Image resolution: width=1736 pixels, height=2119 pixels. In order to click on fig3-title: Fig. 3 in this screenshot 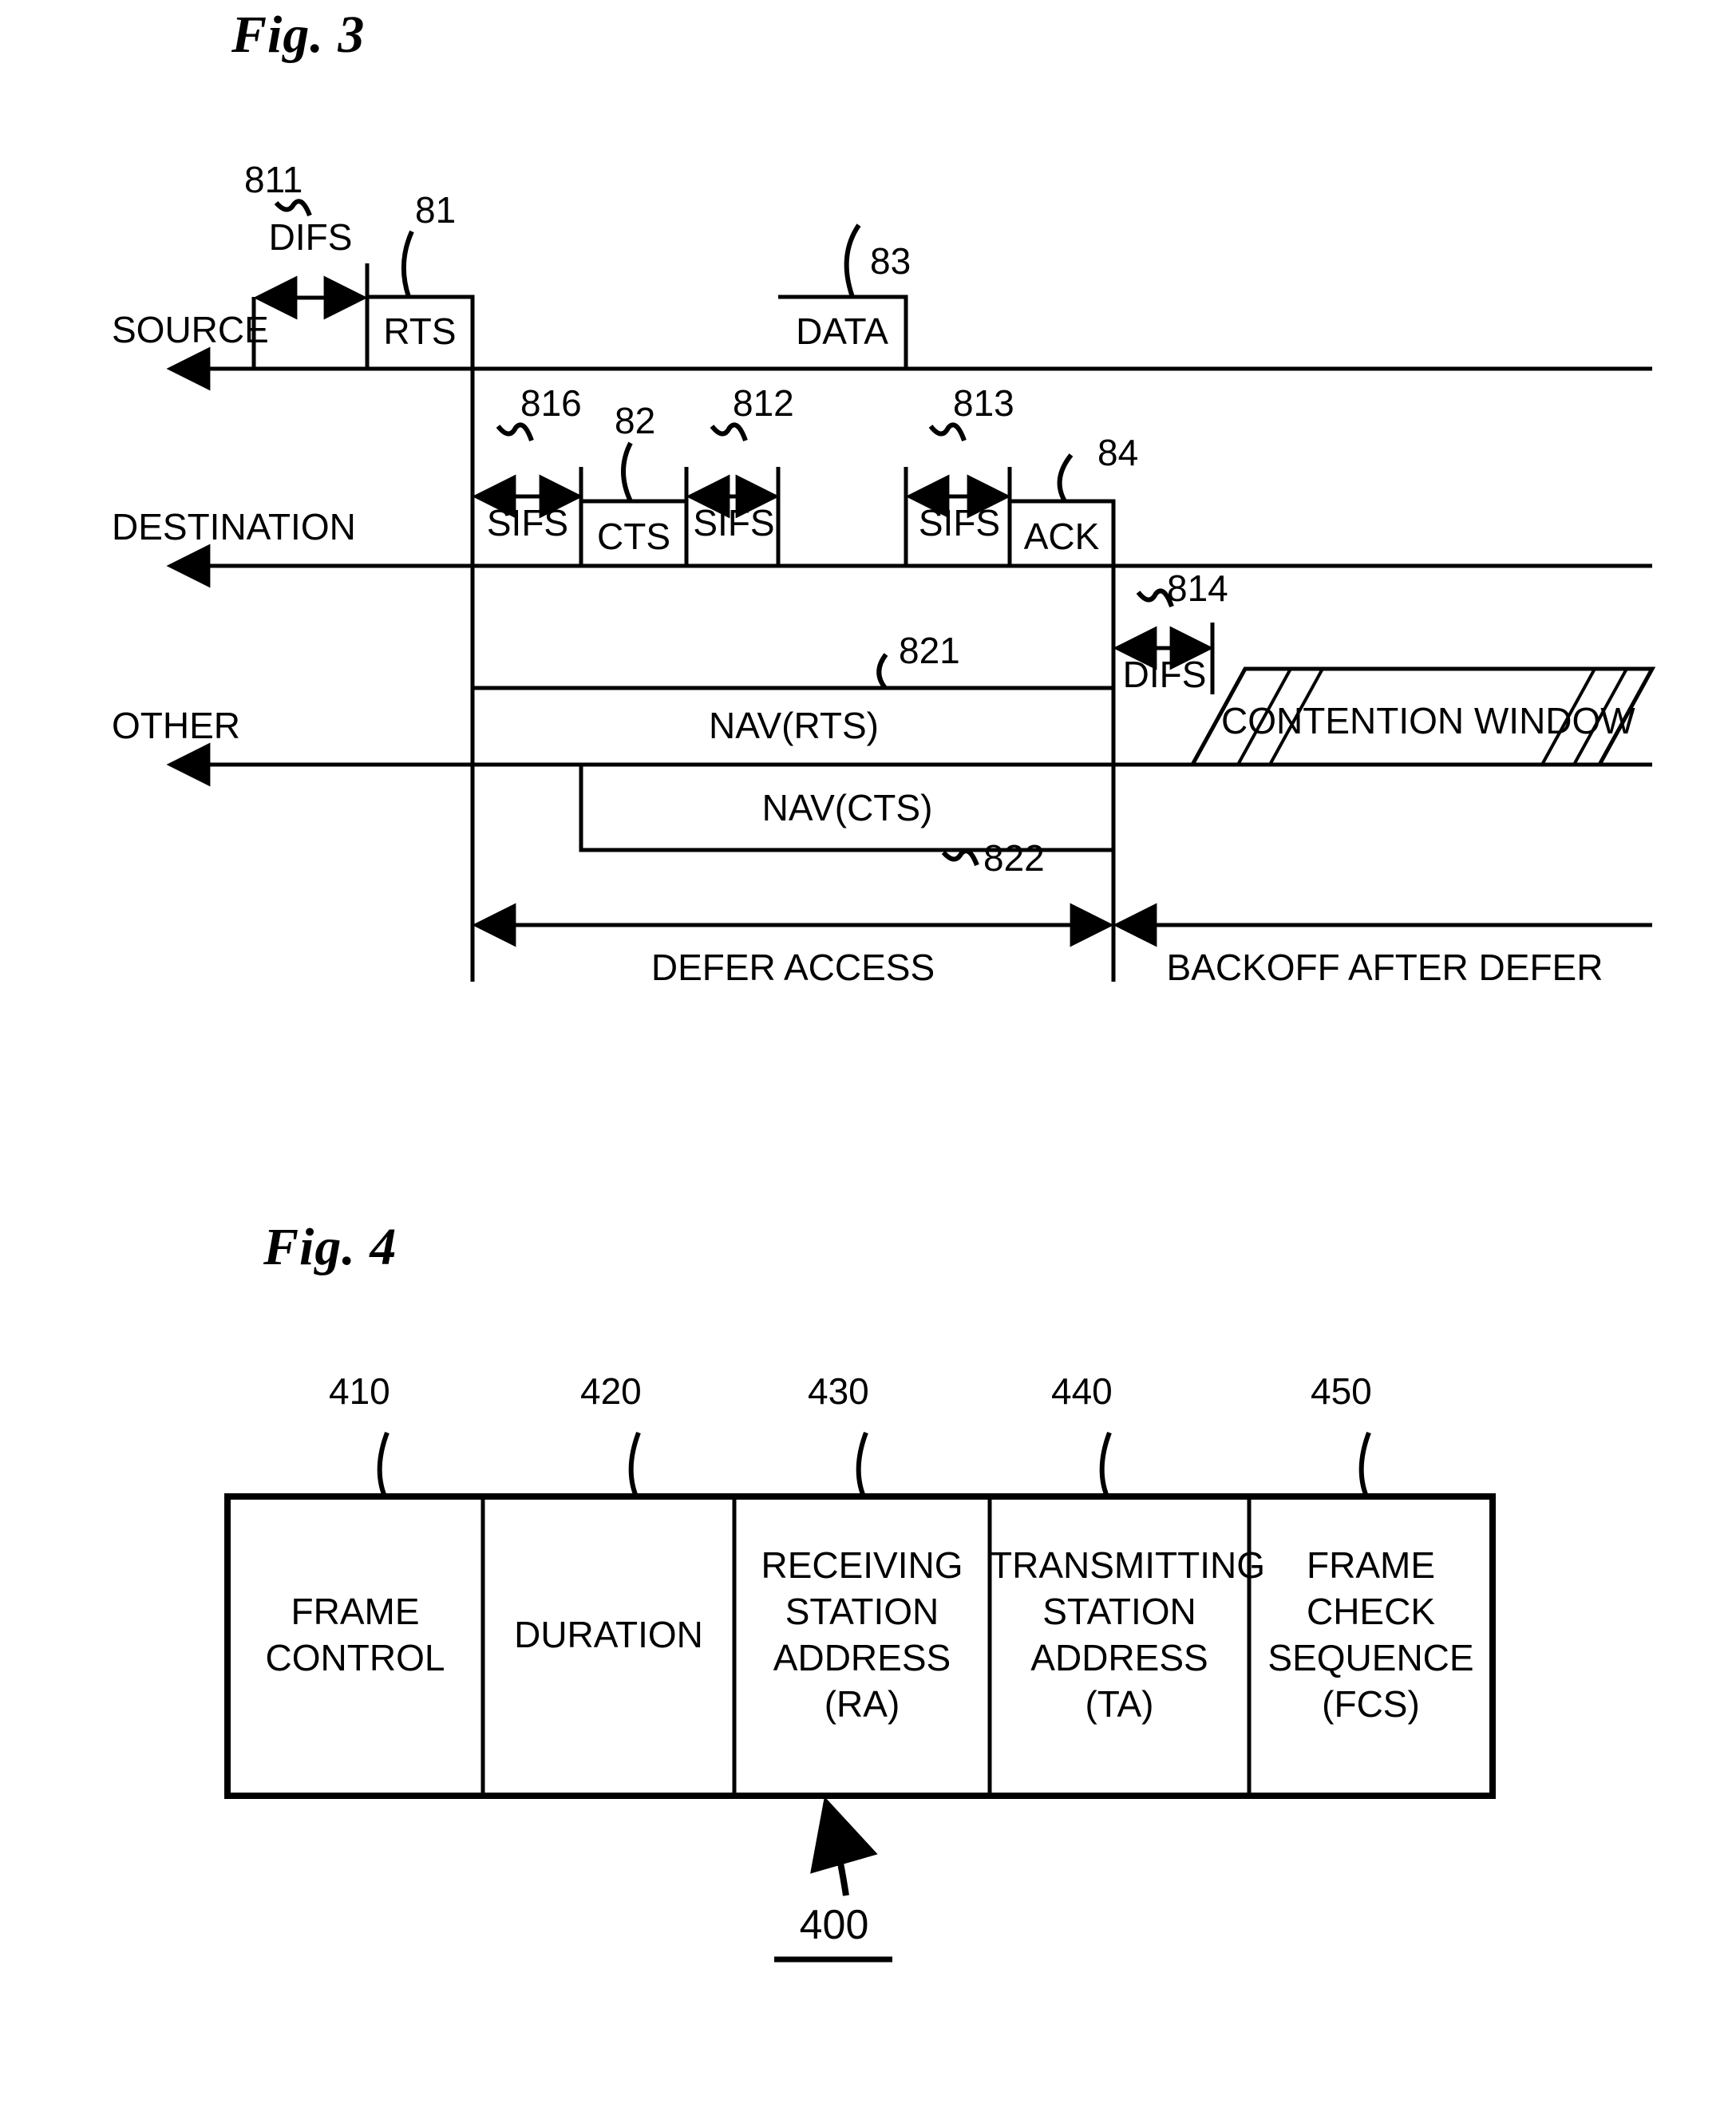, I will do `click(298, 35)`.